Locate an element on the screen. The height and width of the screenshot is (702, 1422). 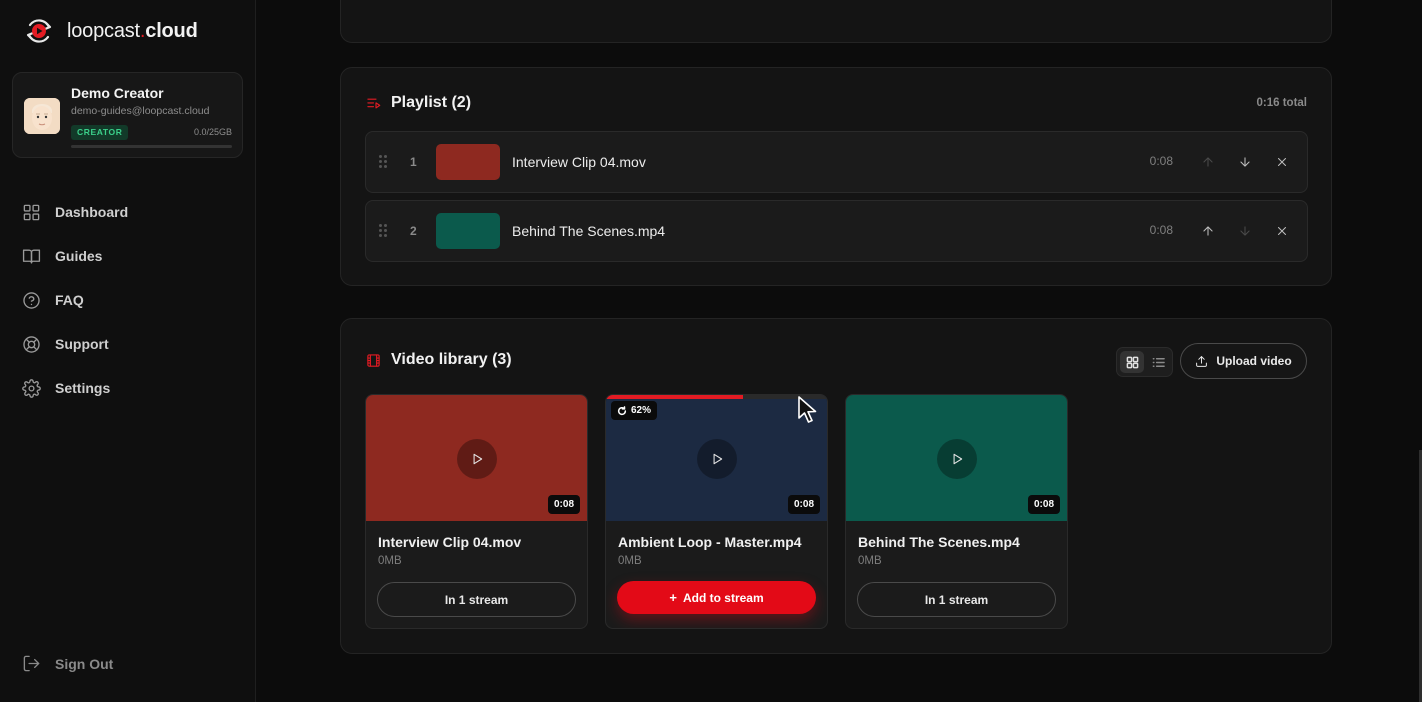
video-name: Interview Clip 04.mov is located at coordinates (450, 542).